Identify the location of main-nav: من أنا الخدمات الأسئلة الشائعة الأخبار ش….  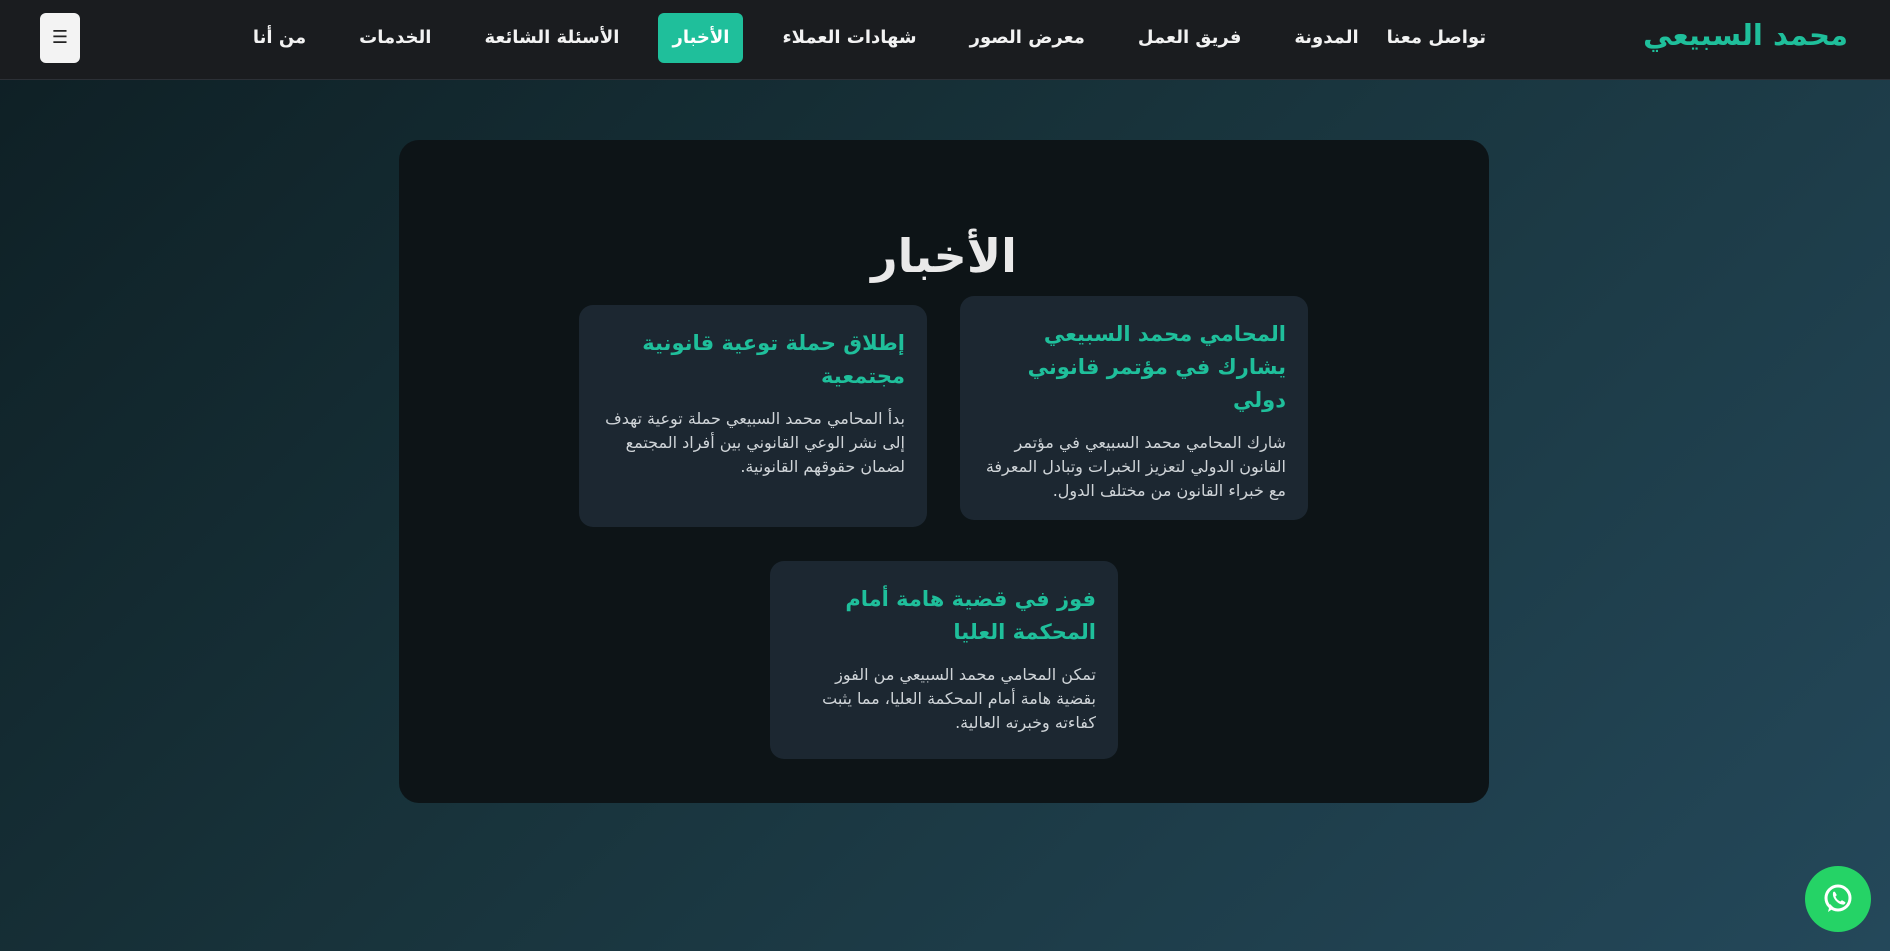
(857, 38).